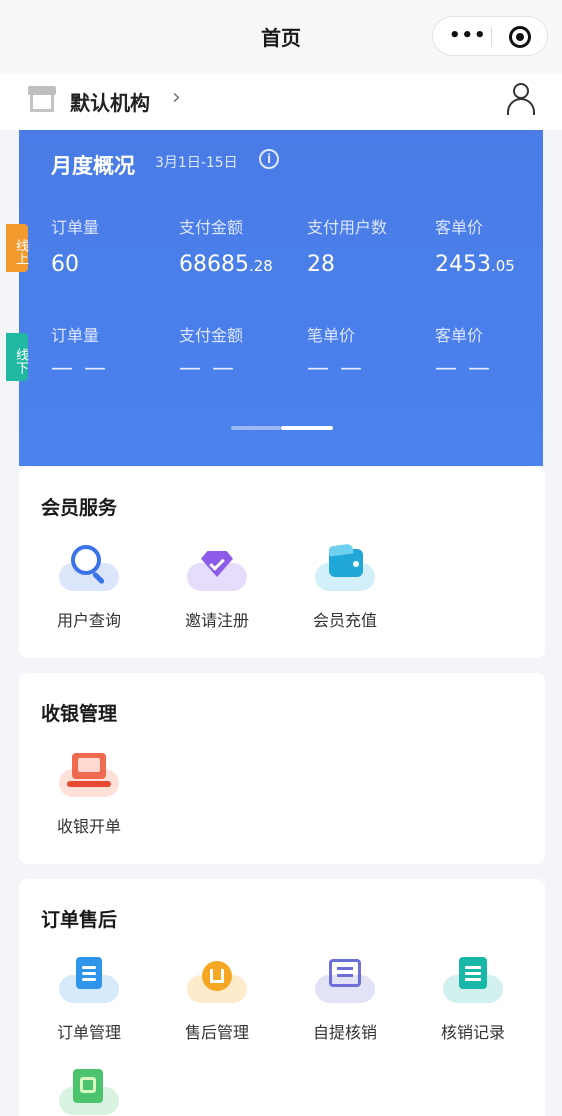 The width and height of the screenshot is (562, 1116). What do you see at coordinates (216, 620) in the screenshot?
I see `tile-label: 邀请注册` at bounding box center [216, 620].